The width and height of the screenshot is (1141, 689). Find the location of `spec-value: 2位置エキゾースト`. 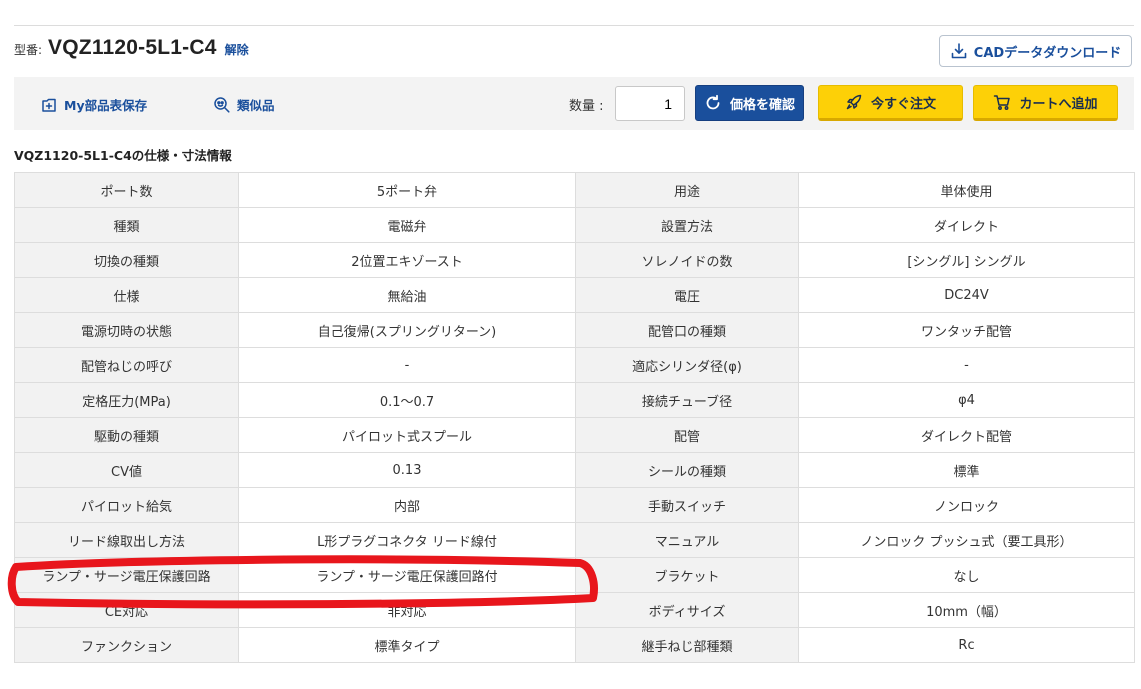

spec-value: 2位置エキゾースト is located at coordinates (407, 260).